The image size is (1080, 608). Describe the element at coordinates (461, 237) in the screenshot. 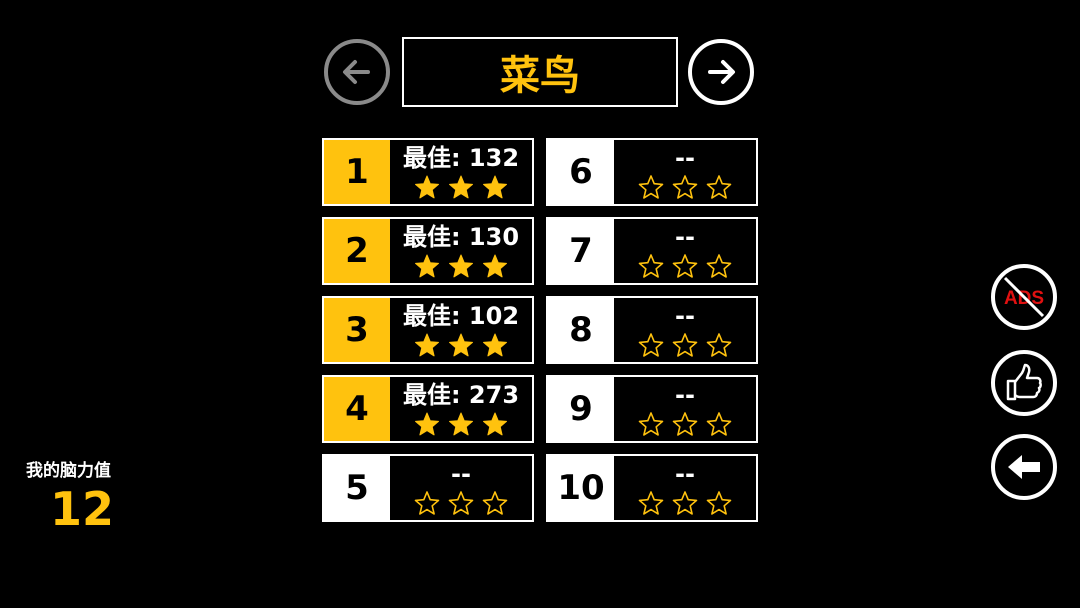

I see `level-best-score: 最佳: 130` at that location.